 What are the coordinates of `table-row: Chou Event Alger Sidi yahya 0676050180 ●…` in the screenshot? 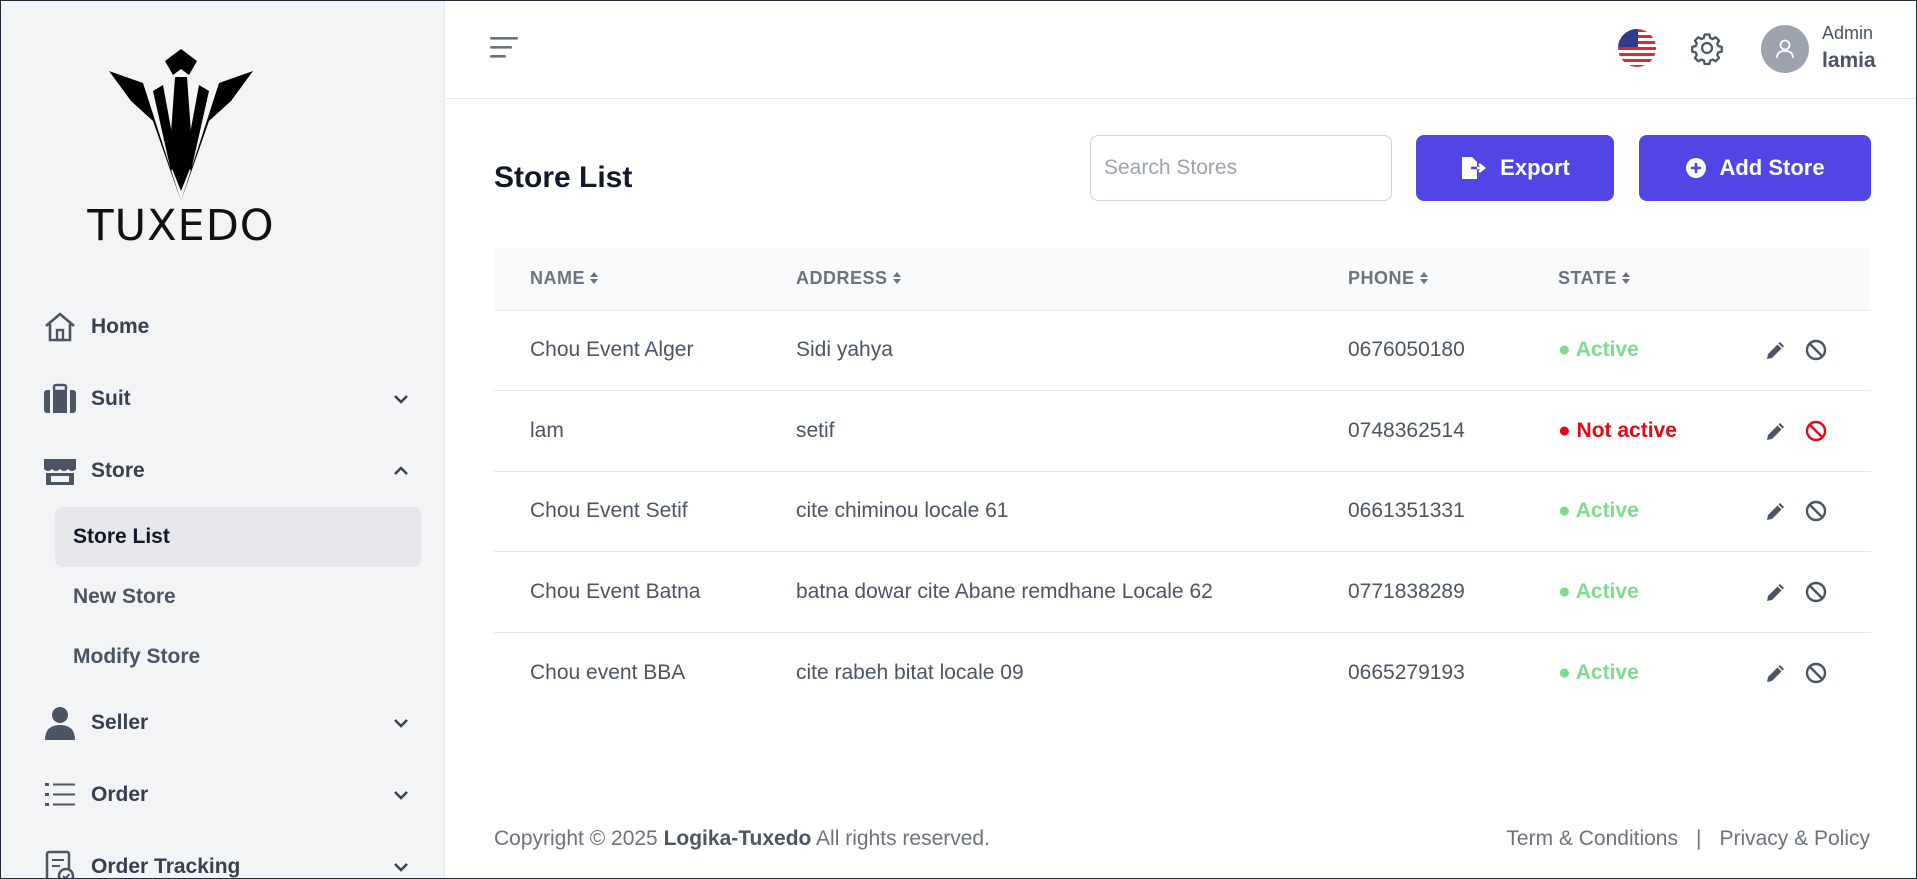 It's located at (1182, 350).